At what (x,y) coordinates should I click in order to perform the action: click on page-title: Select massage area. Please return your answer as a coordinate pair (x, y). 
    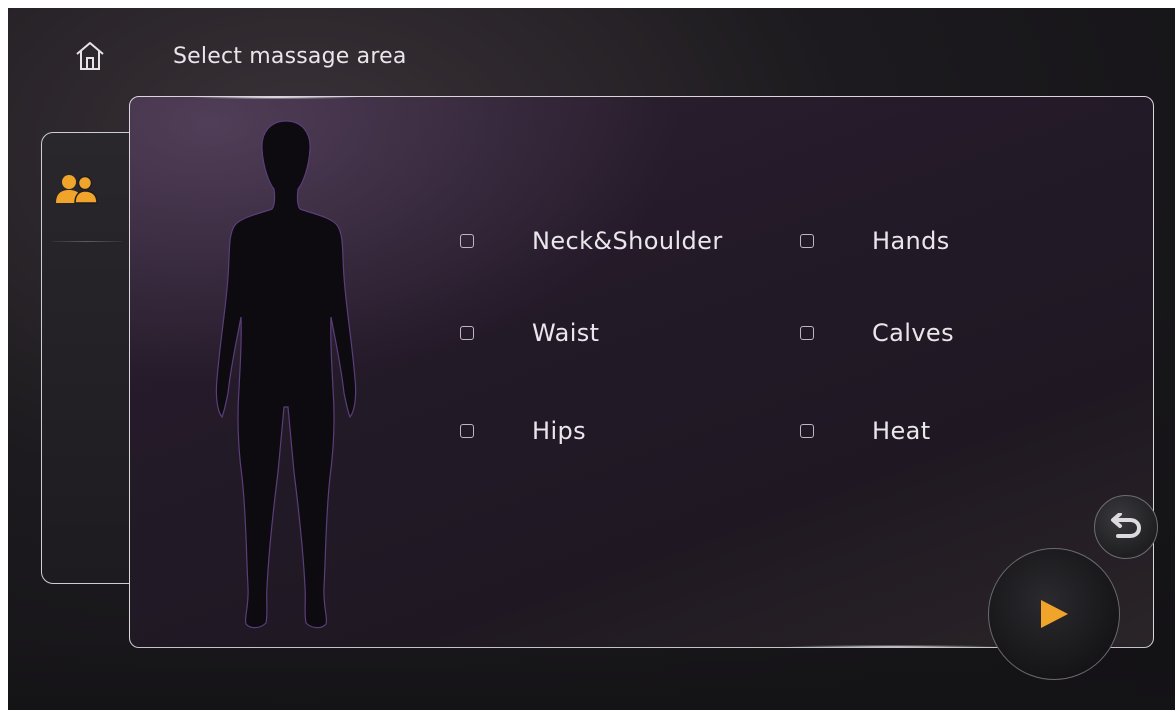
    Looking at the image, I should click on (290, 56).